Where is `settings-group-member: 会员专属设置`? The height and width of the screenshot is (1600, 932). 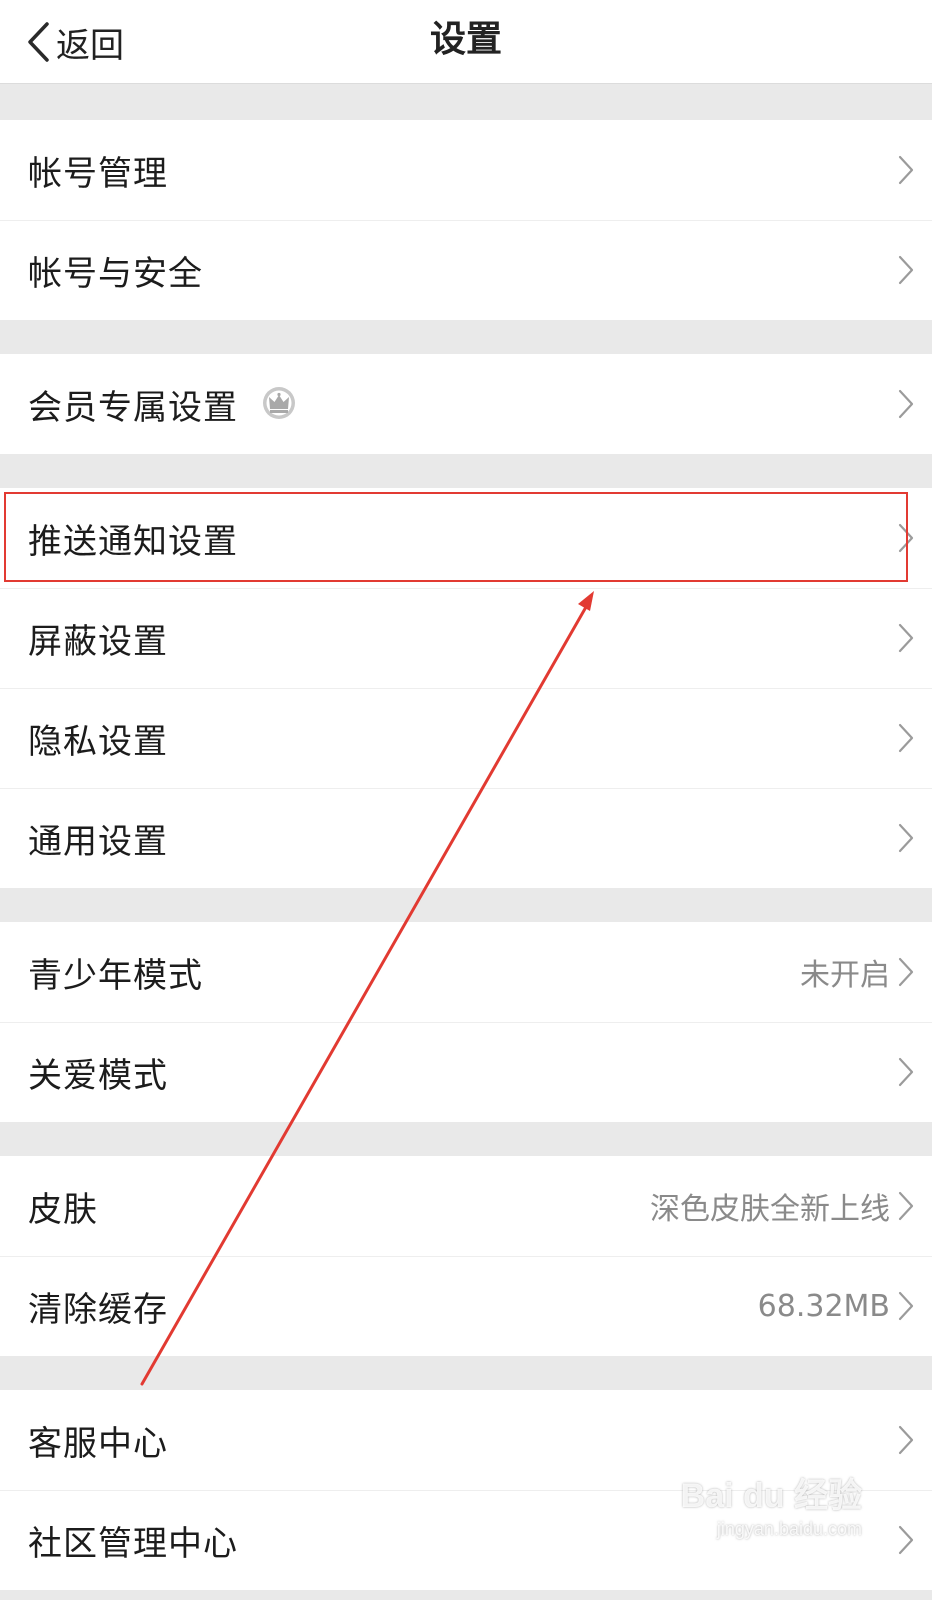
settings-group-member: 会员专属设置 is located at coordinates (466, 404).